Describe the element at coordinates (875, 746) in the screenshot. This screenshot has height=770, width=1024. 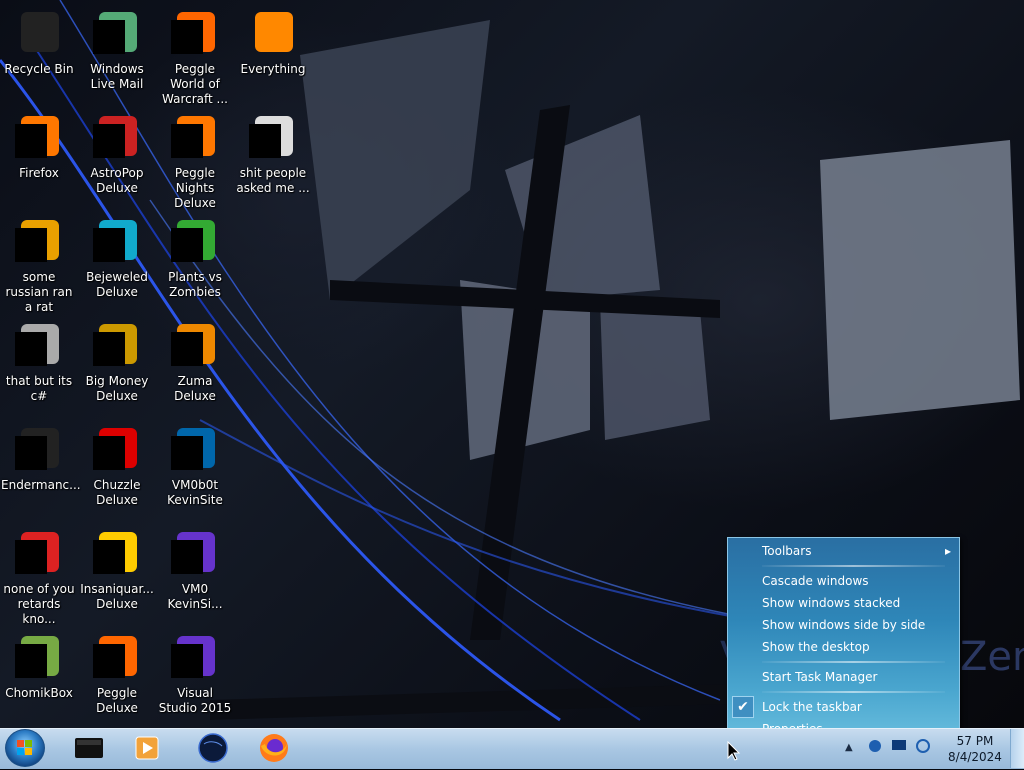
I see `network-icon` at that location.